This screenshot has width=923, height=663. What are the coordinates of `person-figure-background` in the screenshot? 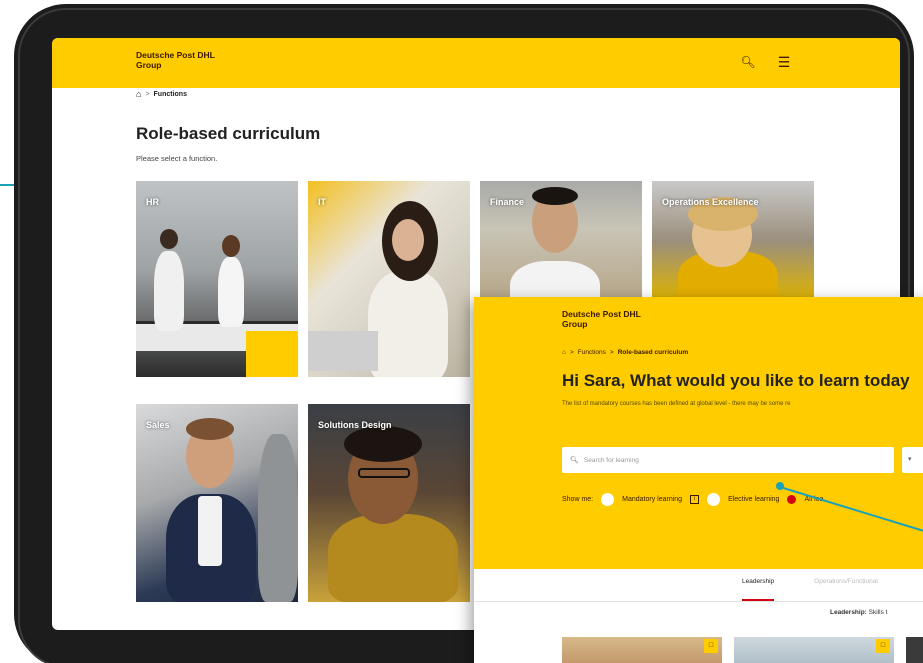 It's located at (278, 518).